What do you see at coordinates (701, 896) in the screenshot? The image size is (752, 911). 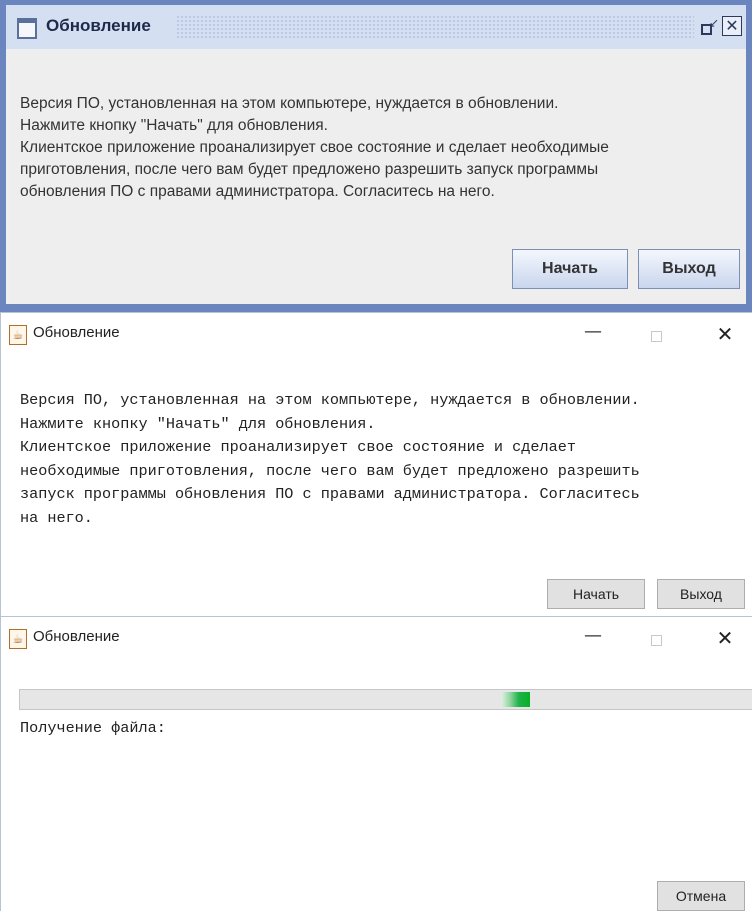 I see `cancel-button: Отмена` at bounding box center [701, 896].